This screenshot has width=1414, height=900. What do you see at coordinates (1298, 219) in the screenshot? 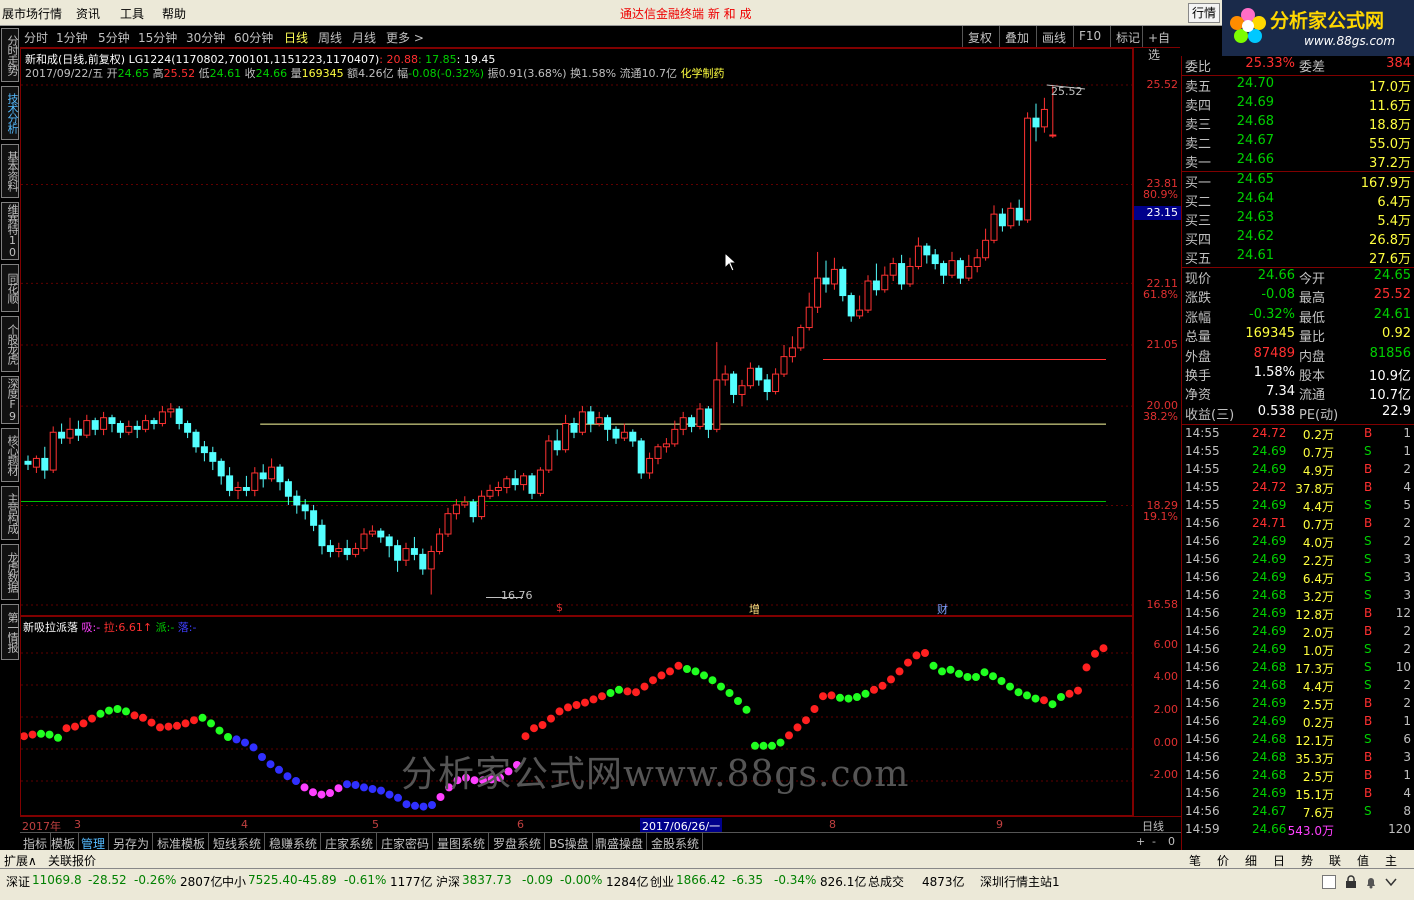
I see `bid-row-3: 买三 24.63 5.4万` at bounding box center [1298, 219].